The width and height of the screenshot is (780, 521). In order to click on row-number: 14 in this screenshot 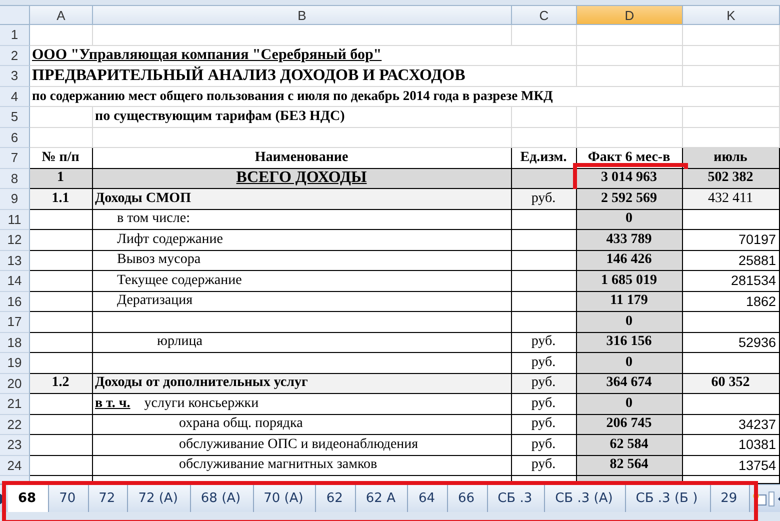, I will do `click(15, 281)`.